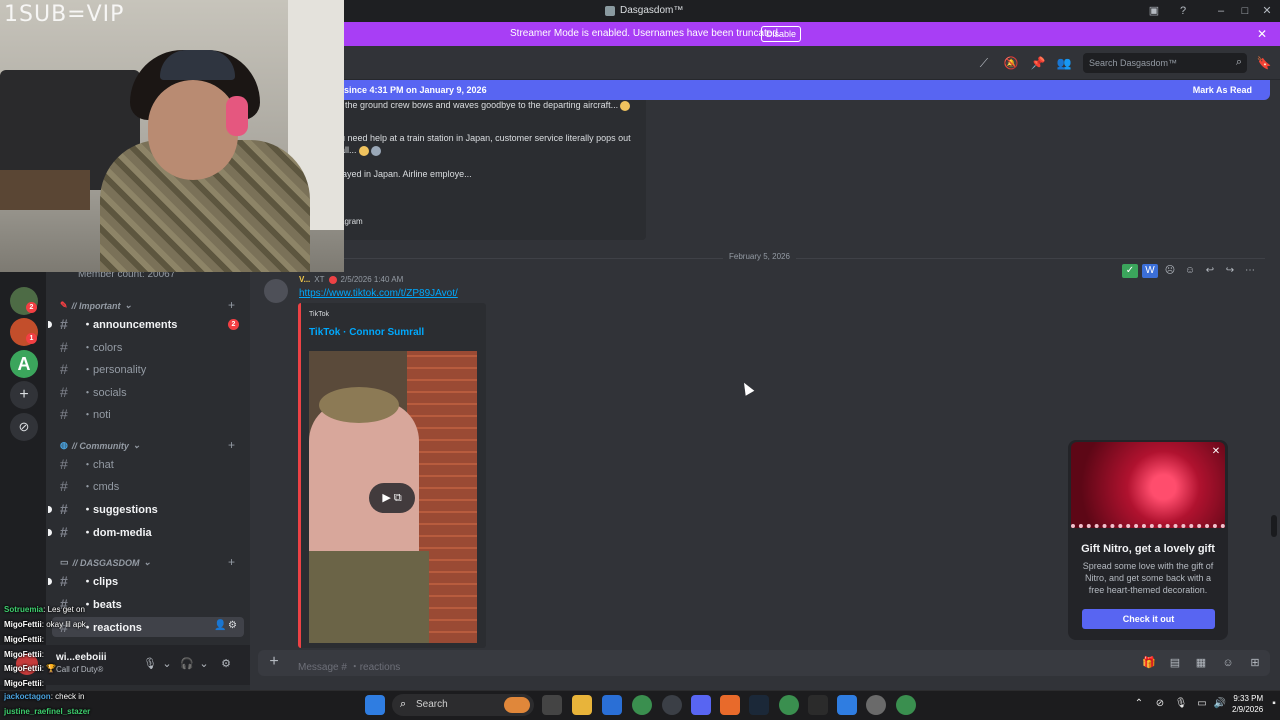 The height and width of the screenshot is (720, 1280). I want to click on store-icon, so click(612, 705).